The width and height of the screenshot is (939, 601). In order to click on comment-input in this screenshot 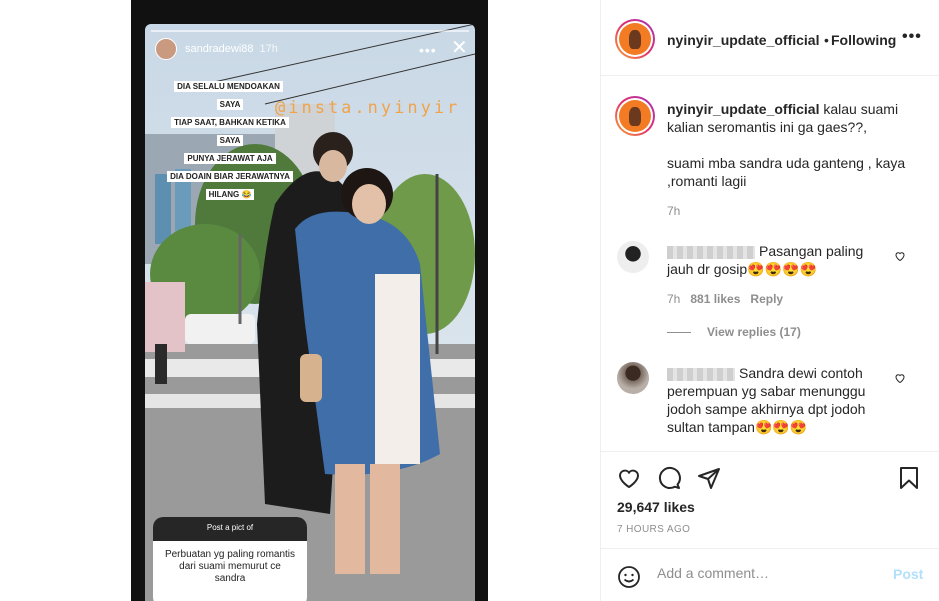, I will do `click(767, 573)`.